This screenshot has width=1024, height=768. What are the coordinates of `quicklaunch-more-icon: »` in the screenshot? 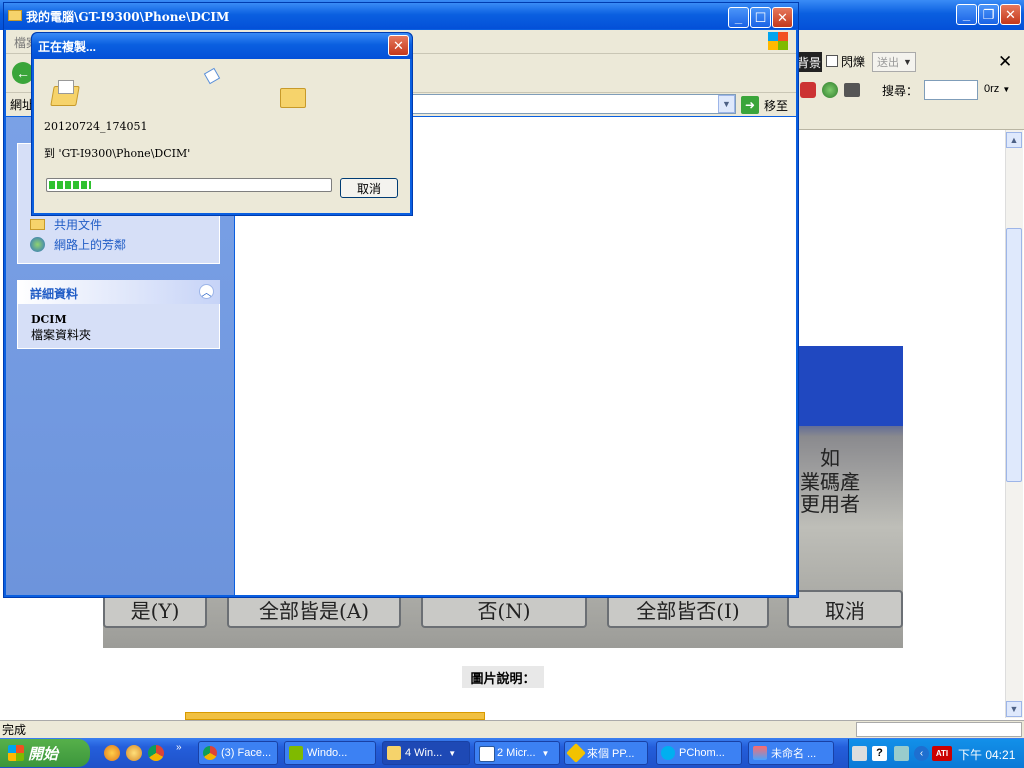 It's located at (179, 747).